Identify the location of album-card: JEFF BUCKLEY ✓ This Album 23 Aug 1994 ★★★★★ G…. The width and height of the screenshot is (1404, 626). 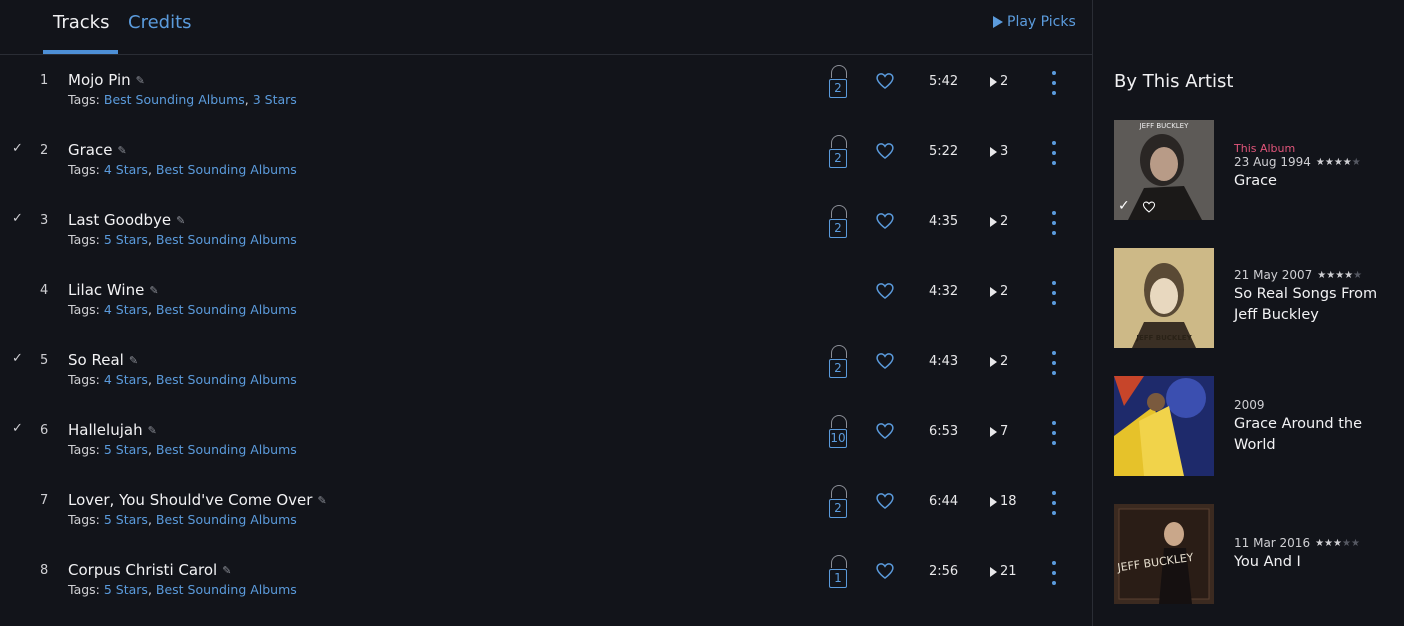
(1254, 170).